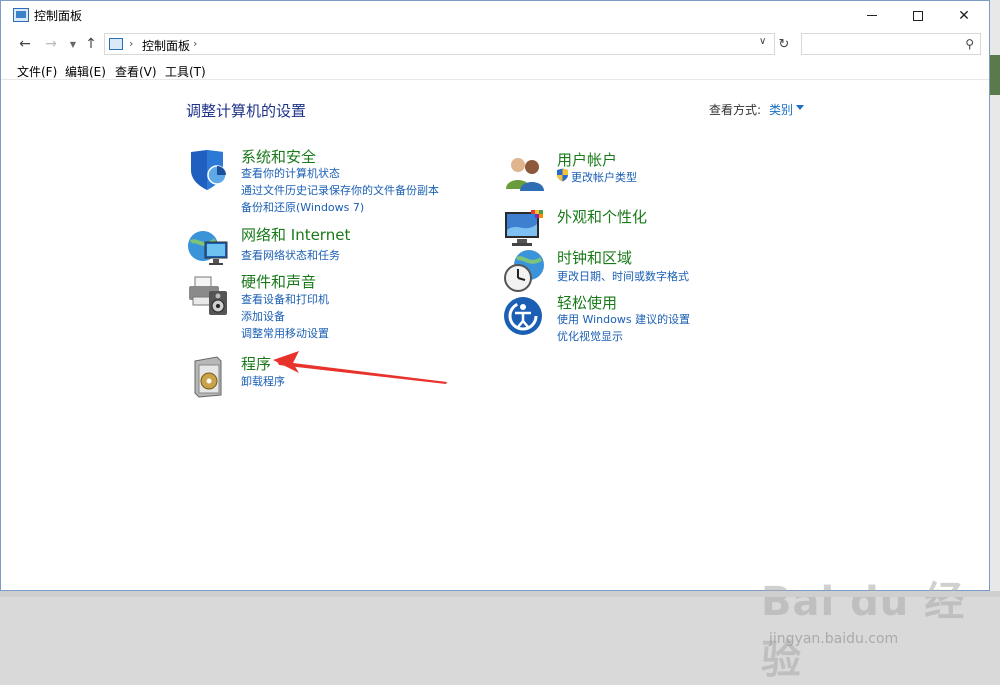 This screenshot has width=1000, height=685. Describe the element at coordinates (525, 316) in the screenshot. I see `ease-of-access-icon` at that location.